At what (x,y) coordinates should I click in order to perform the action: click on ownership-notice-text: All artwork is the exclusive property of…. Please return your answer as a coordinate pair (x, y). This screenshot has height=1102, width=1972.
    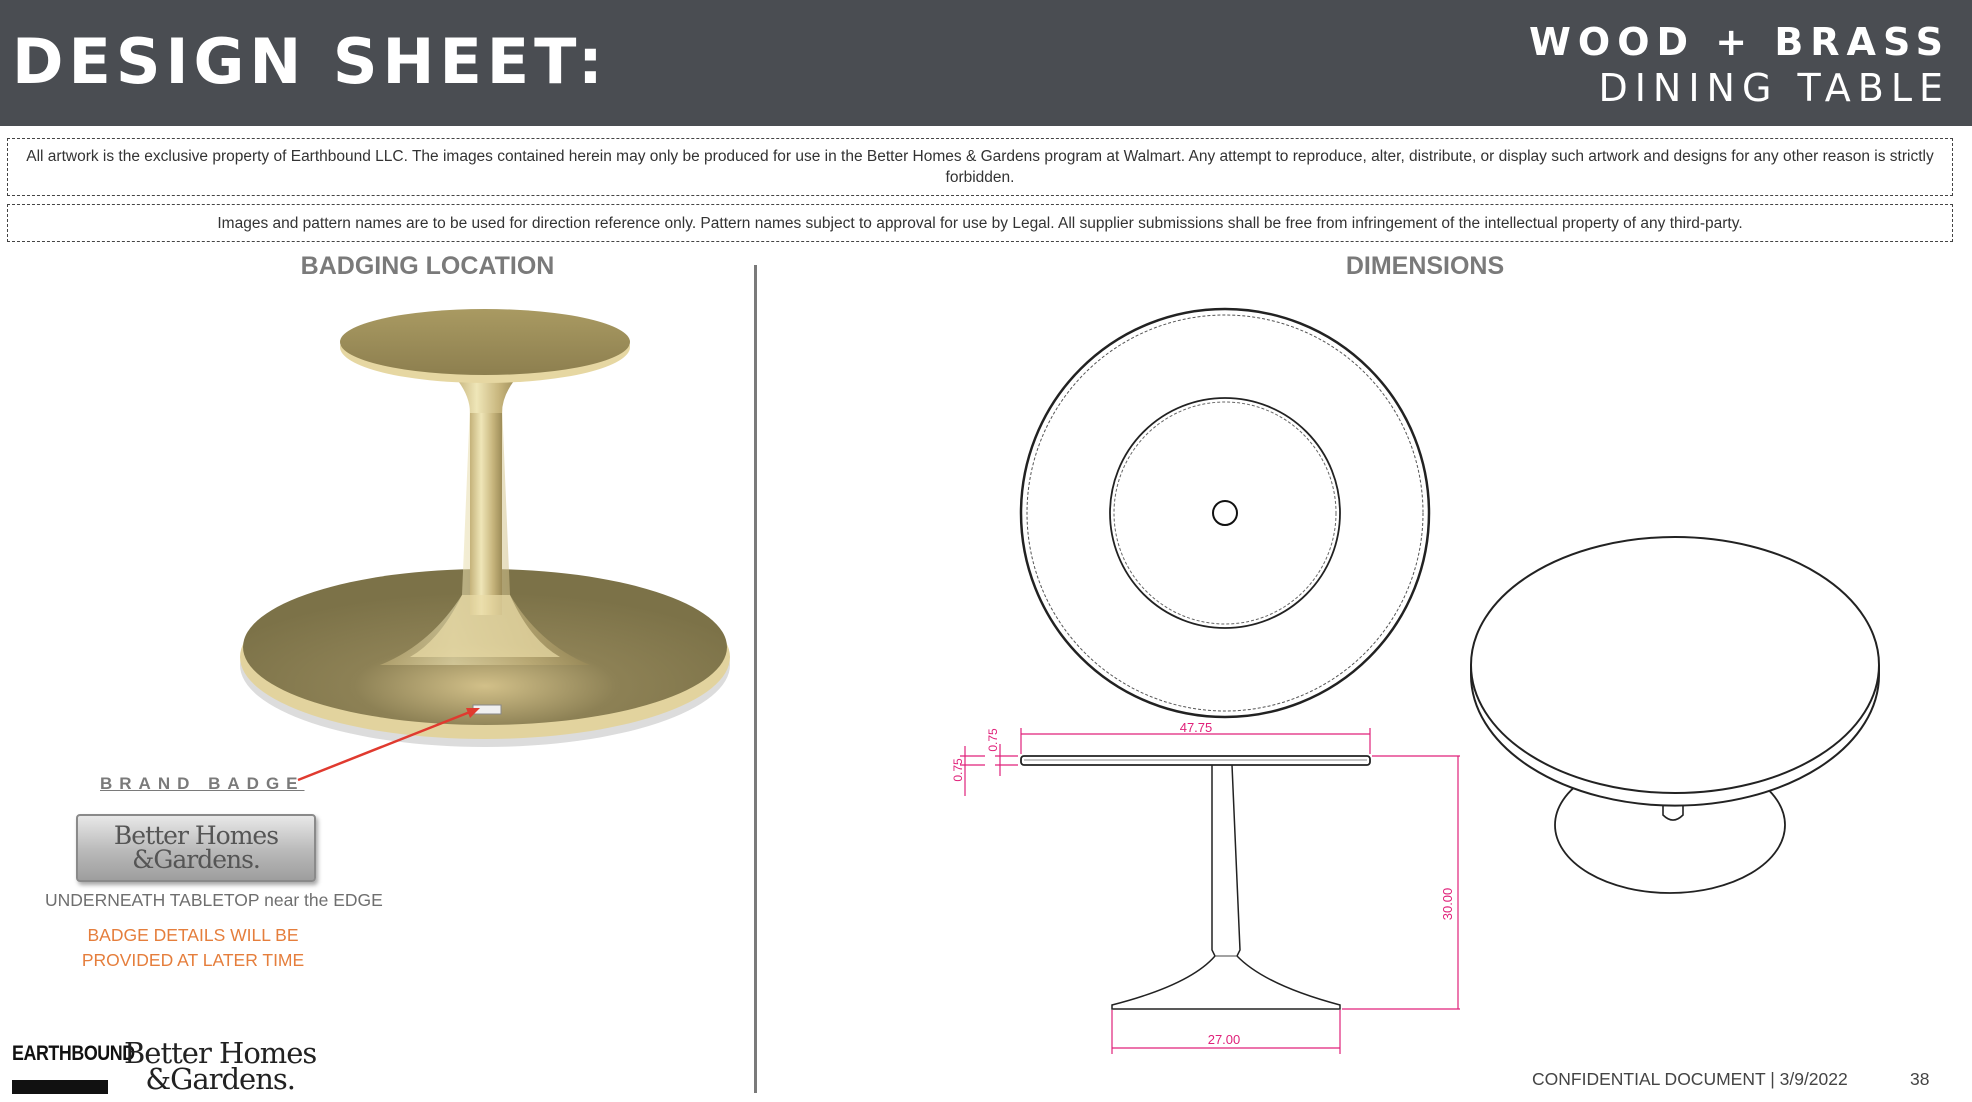
    Looking at the image, I should click on (980, 167).